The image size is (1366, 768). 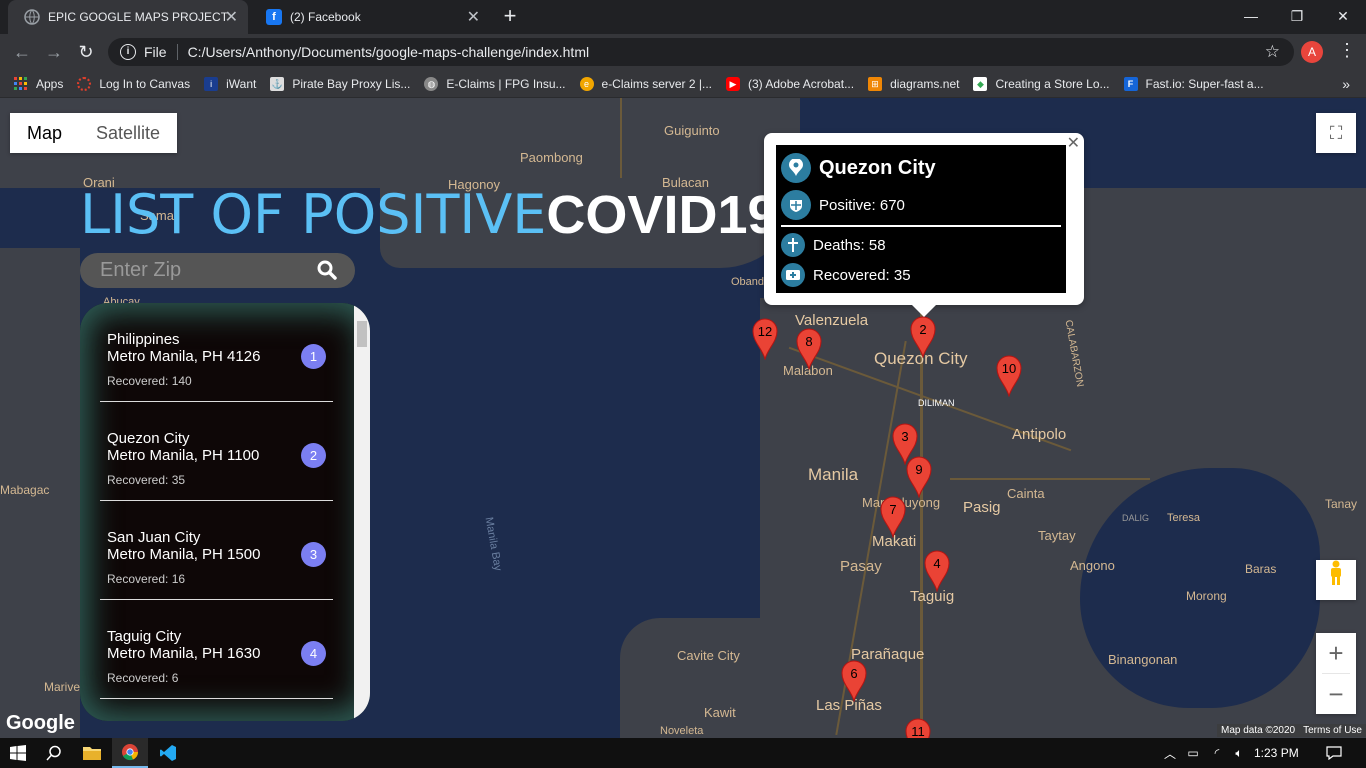 I want to click on info-window-tail, so click(x=924, y=311).